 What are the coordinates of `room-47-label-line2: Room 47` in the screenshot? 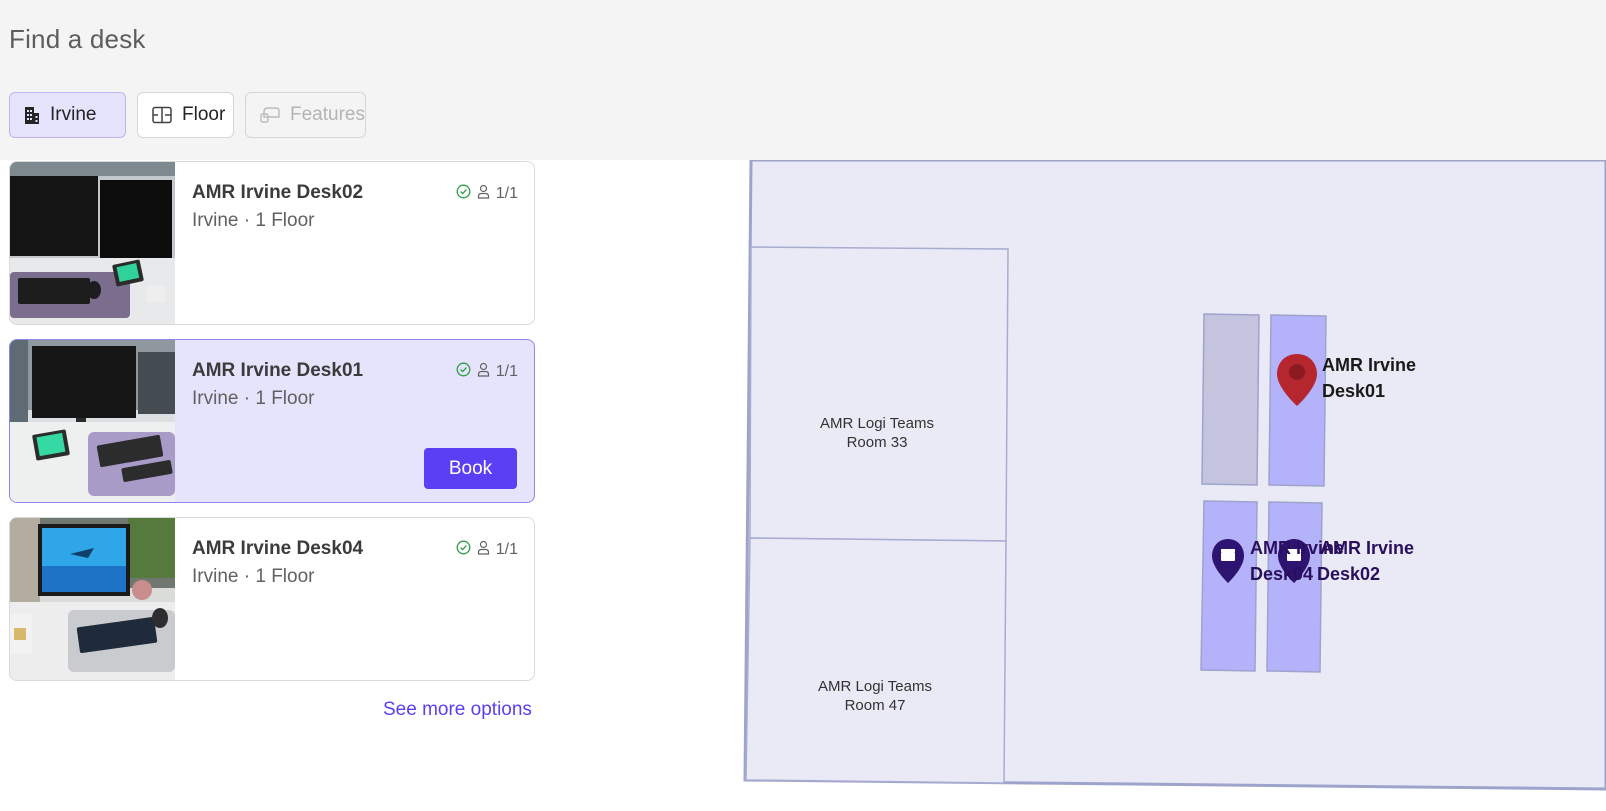 It's located at (875, 705).